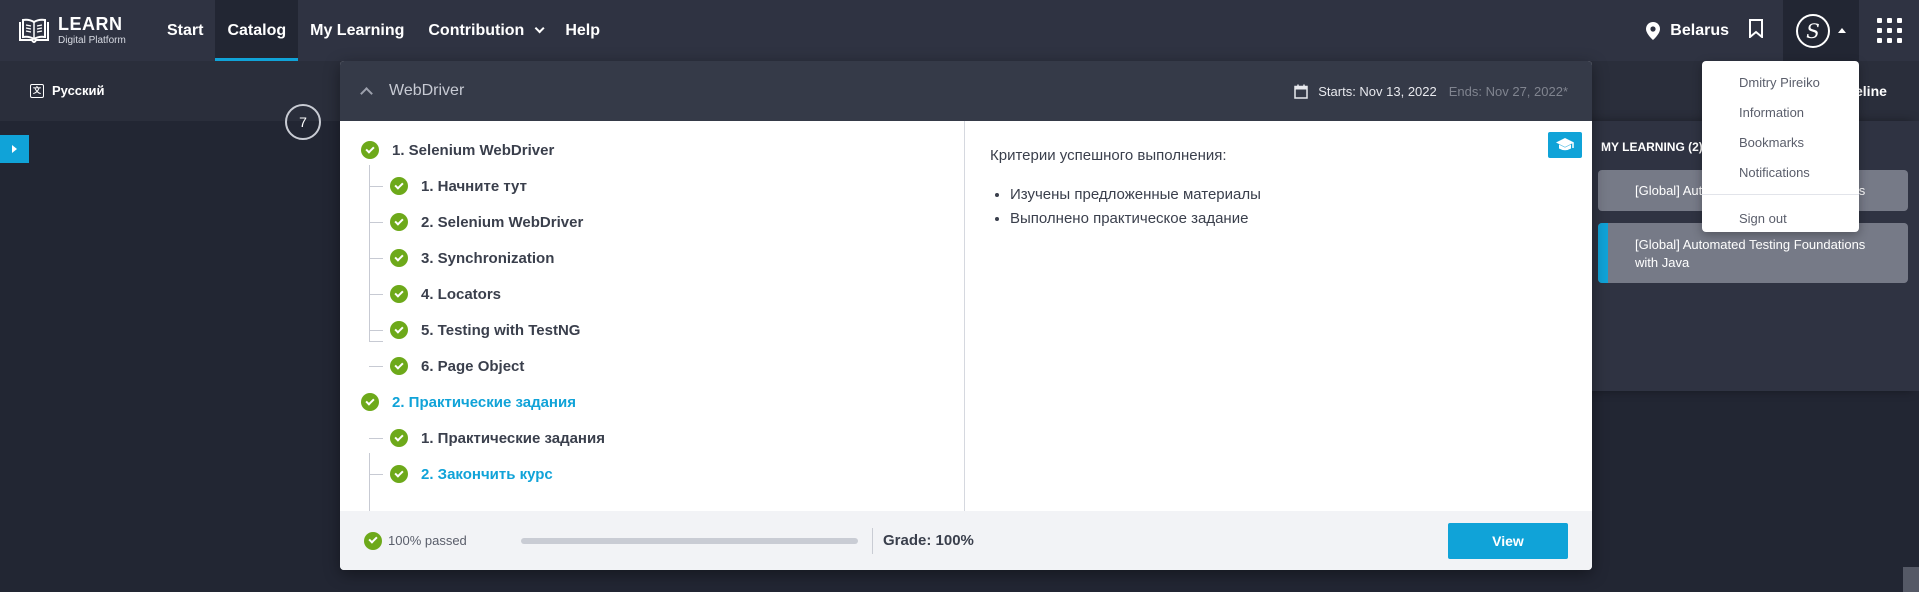 Image resolution: width=1919 pixels, height=592 pixels. What do you see at coordinates (501, 330) in the screenshot?
I see `tree-item-label: 5. Testing with TestNG` at bounding box center [501, 330].